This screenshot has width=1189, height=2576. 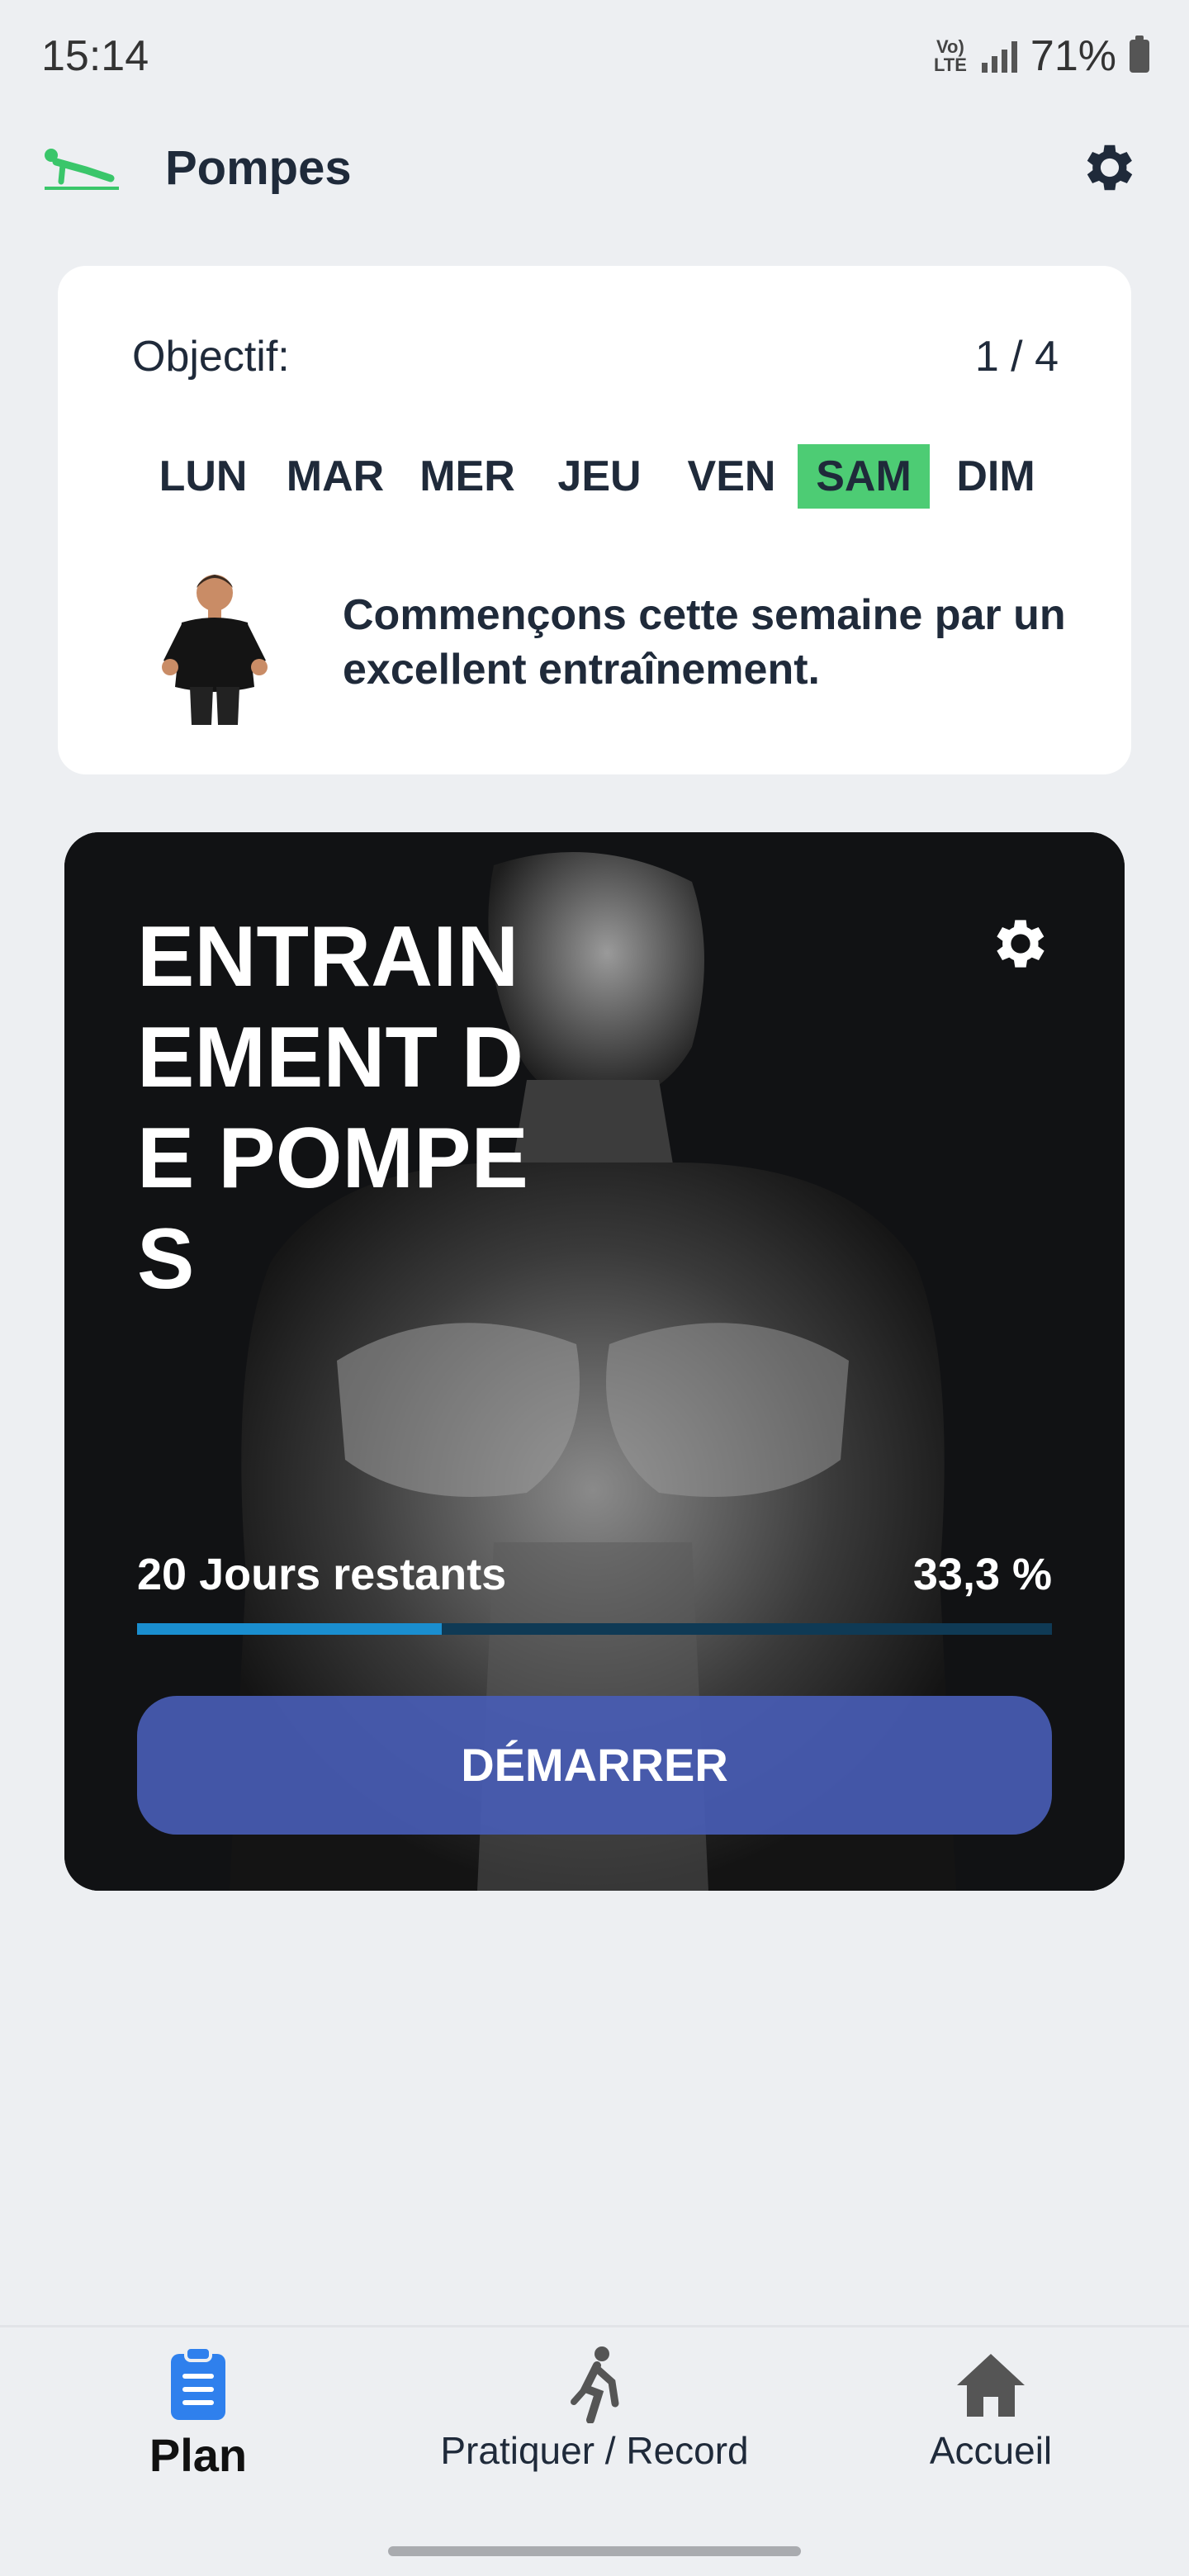 I want to click on workout-settings-gear-icon, so click(x=1021, y=944).